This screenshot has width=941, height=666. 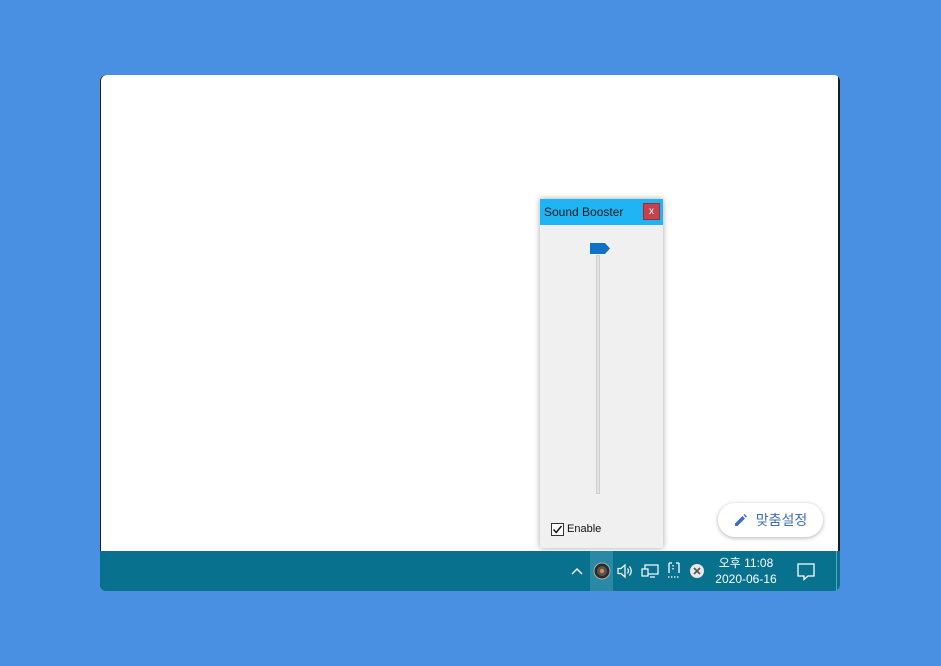 I want to click on enable-checkbox: Enable, so click(x=576, y=529).